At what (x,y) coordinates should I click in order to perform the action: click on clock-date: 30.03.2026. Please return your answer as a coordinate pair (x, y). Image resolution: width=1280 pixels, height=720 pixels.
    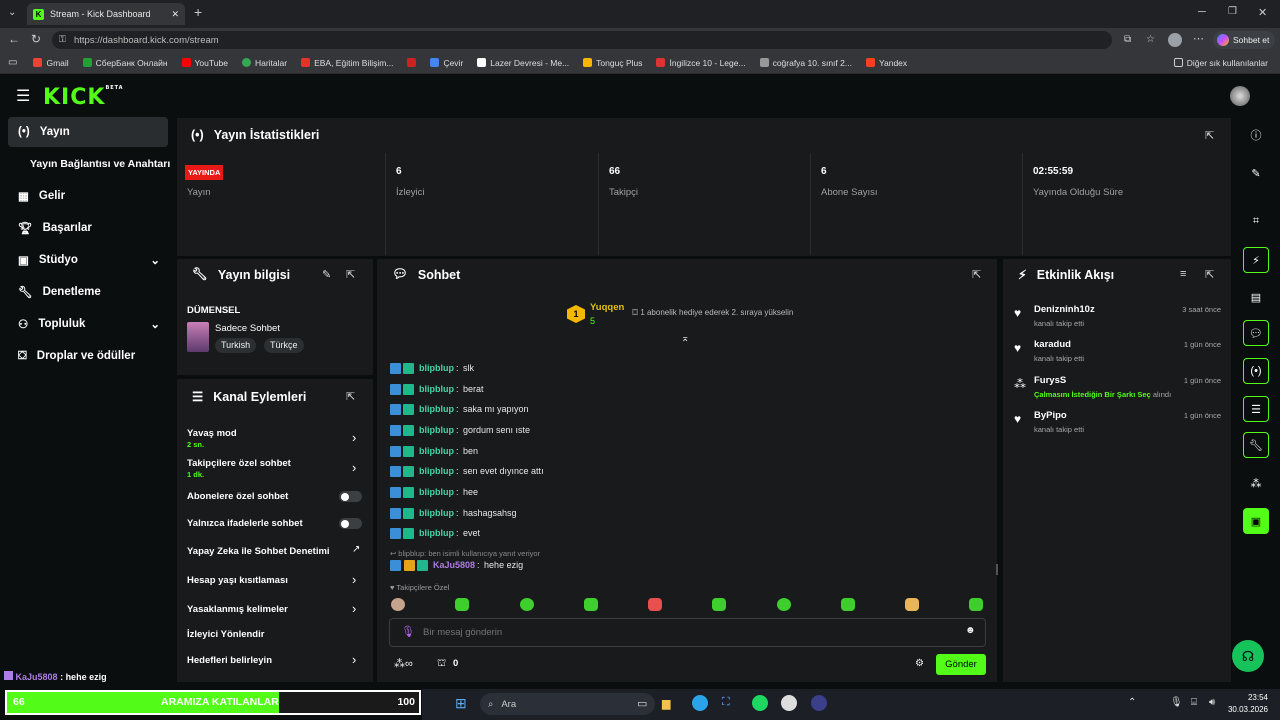
    Looking at the image, I should click on (1246, 709).